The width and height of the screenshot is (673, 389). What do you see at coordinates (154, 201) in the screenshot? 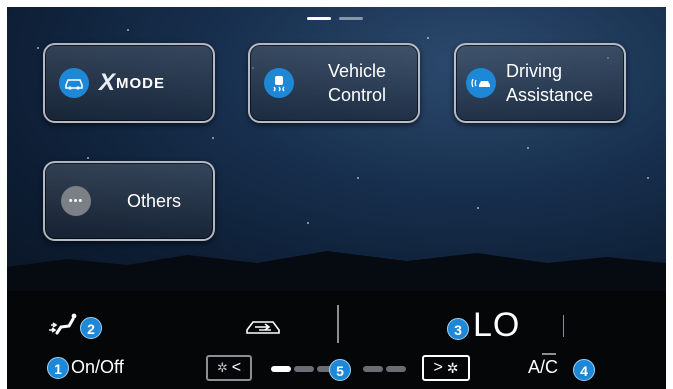
I see `others-label: Others` at bounding box center [154, 201].